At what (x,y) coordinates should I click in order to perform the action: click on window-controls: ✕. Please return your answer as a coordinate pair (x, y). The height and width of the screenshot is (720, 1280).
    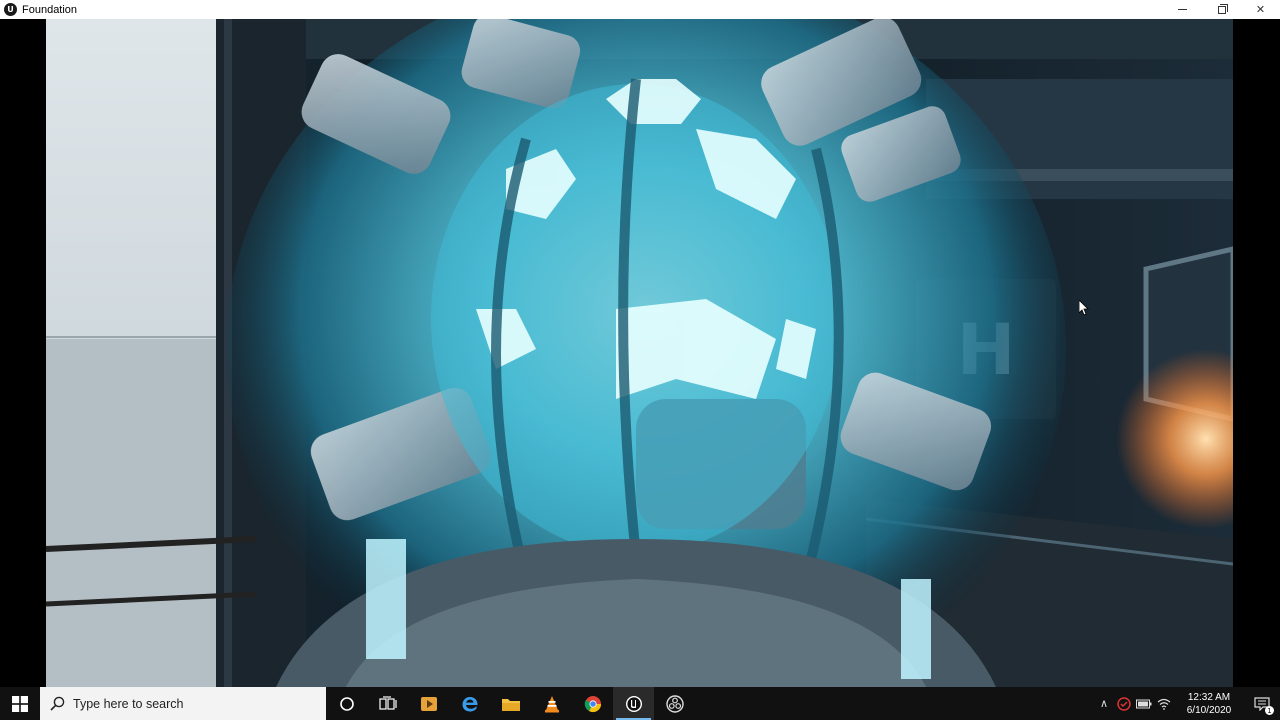
    Looking at the image, I should click on (1221, 9).